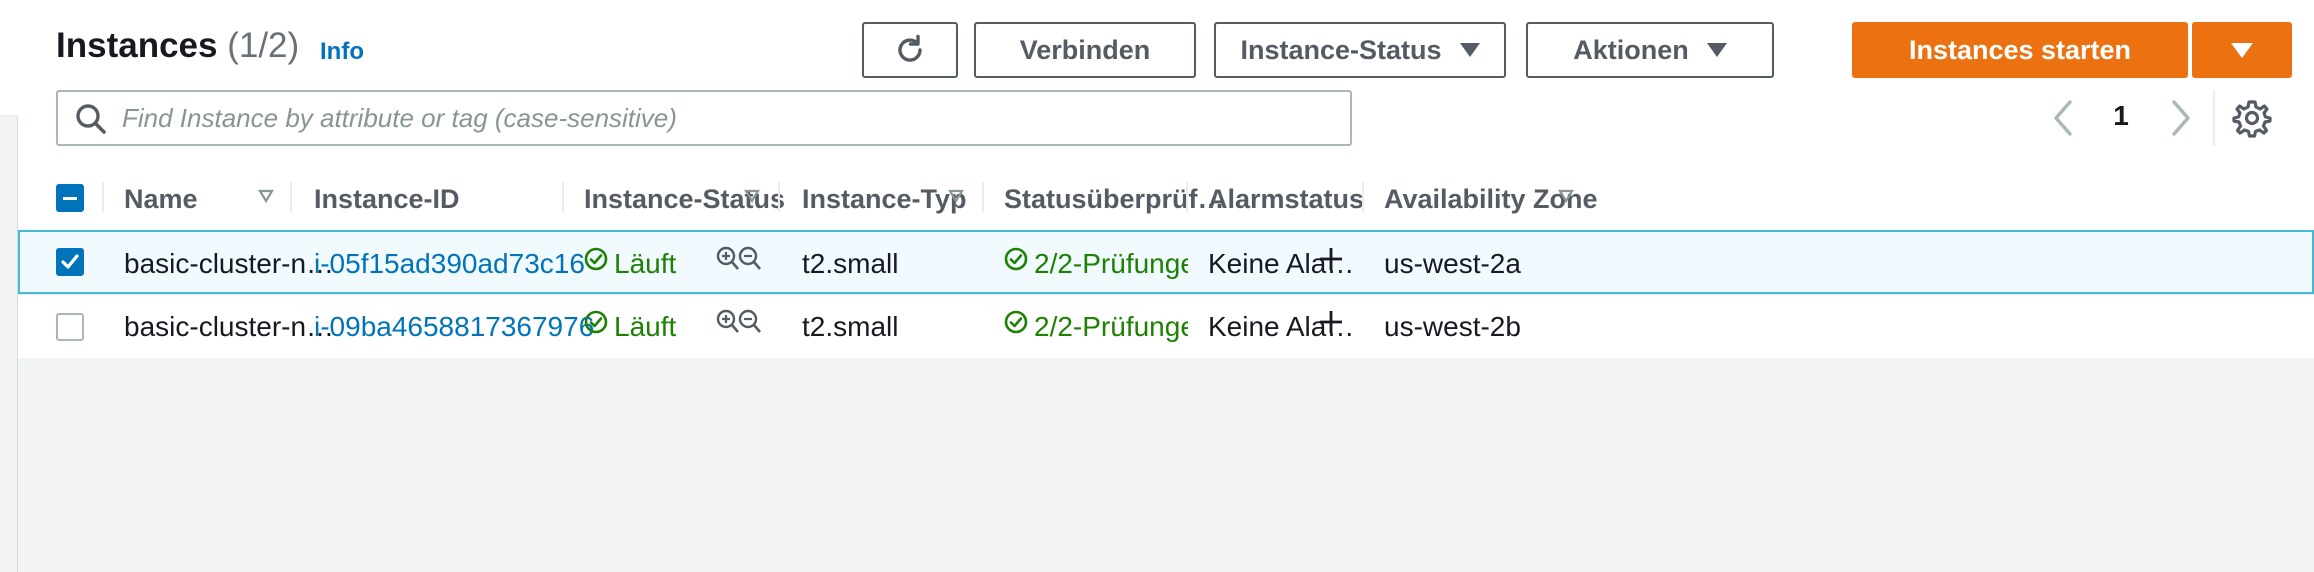 Image resolution: width=2314 pixels, height=572 pixels. What do you see at coordinates (2121, 116) in the screenshot?
I see `page-number: 1` at bounding box center [2121, 116].